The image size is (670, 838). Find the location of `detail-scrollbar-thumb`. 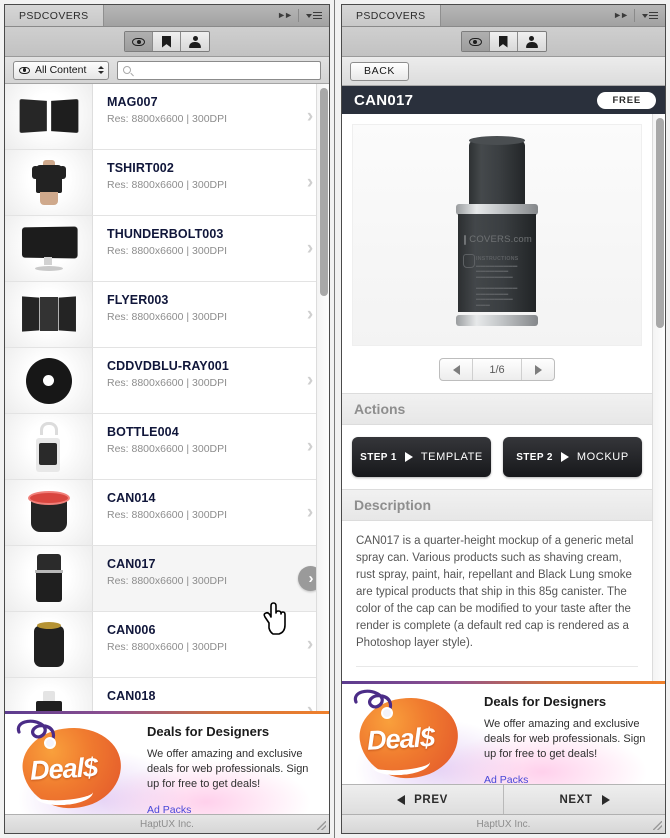

detail-scrollbar-thumb is located at coordinates (660, 223).